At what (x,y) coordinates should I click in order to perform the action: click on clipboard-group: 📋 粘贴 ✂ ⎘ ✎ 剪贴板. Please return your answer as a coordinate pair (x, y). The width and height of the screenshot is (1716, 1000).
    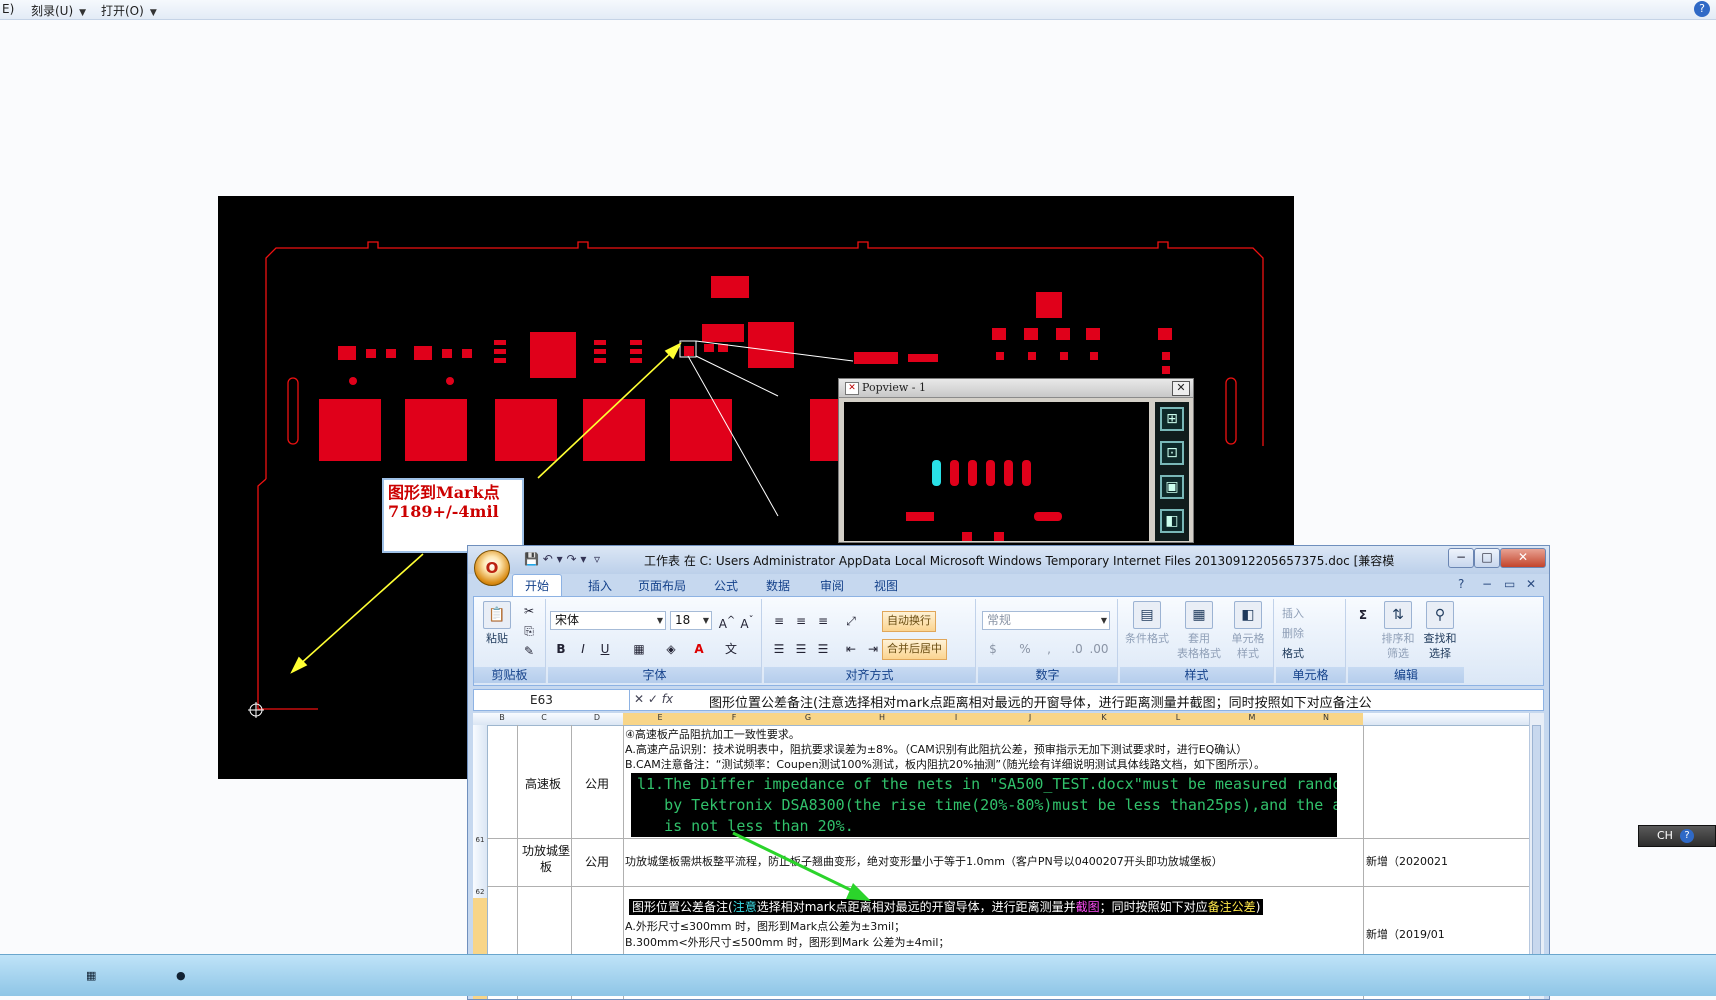
    Looking at the image, I should click on (510, 641).